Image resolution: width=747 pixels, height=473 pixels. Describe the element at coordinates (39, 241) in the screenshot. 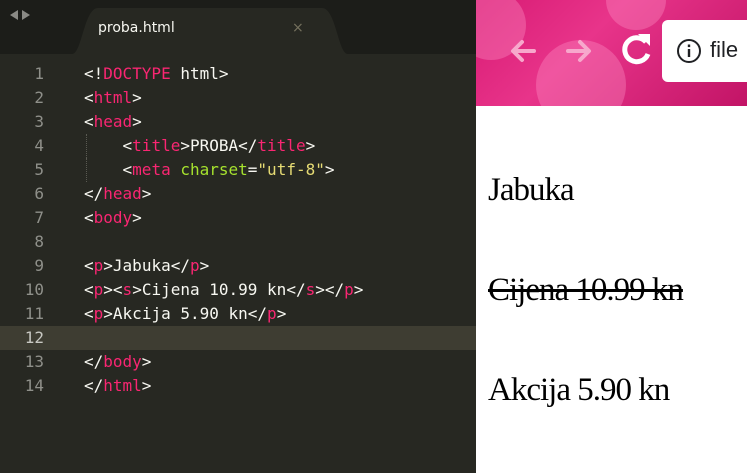

I see `line-number: 8` at that location.